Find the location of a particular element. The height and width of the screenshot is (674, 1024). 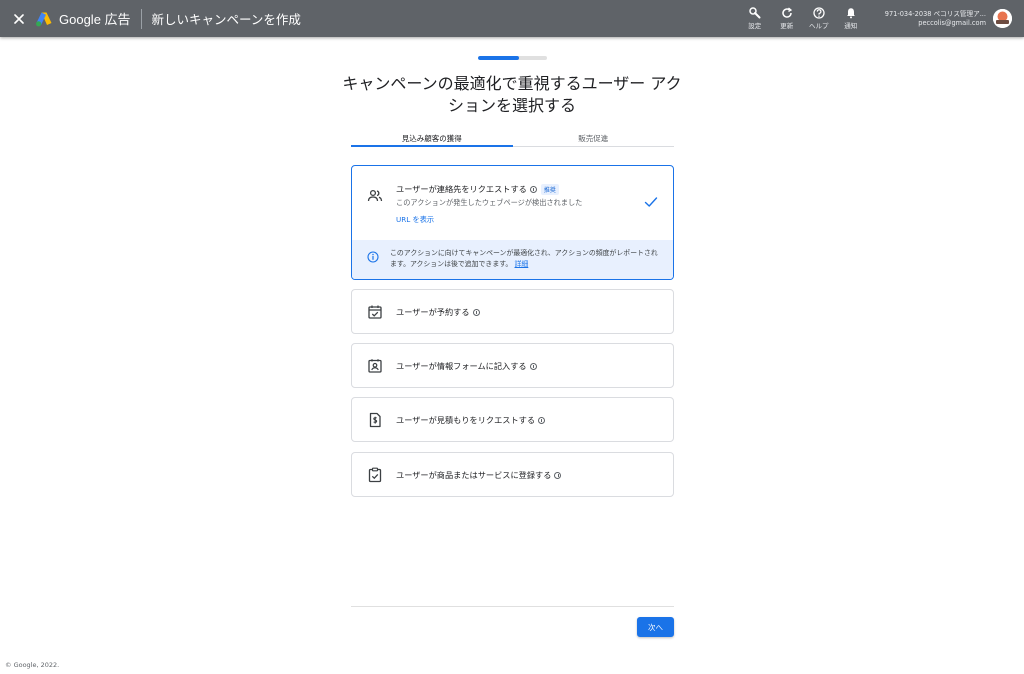

brand-text: Google 広告 is located at coordinates (95, 19).